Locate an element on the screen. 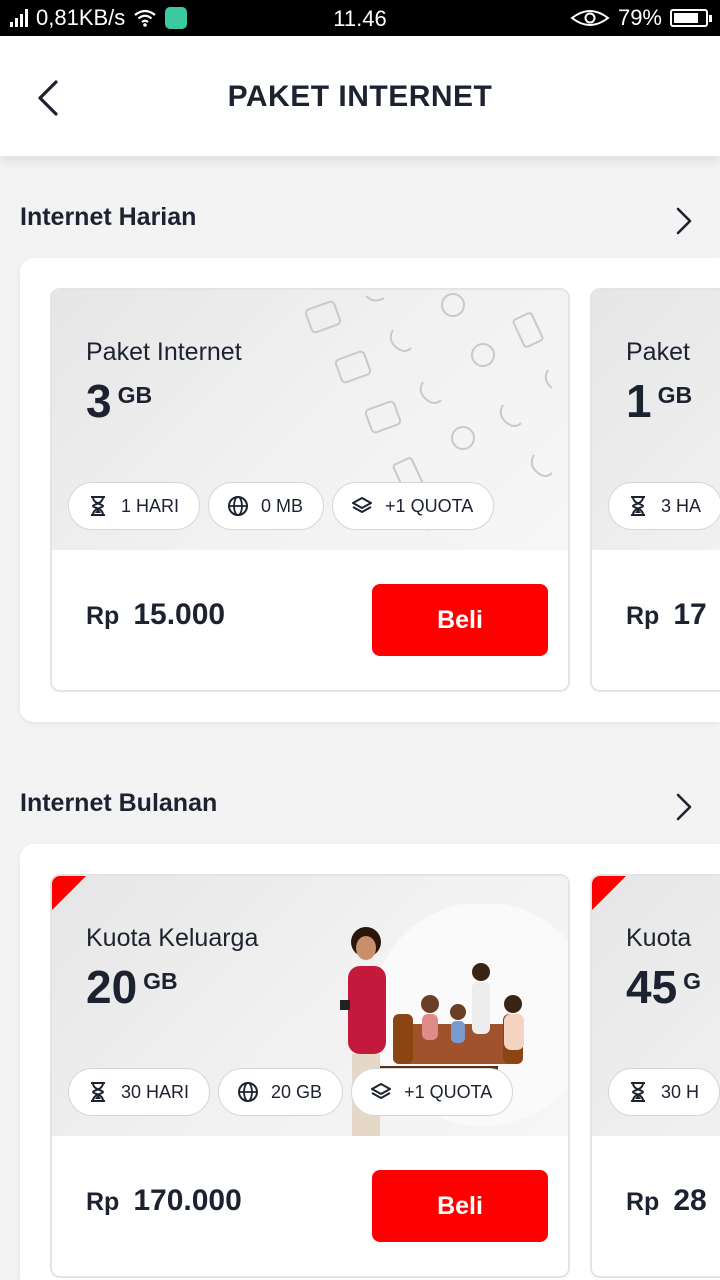 Image resolution: width=720 pixels, height=1280 pixels. feature-text: 30 H is located at coordinates (680, 1091).